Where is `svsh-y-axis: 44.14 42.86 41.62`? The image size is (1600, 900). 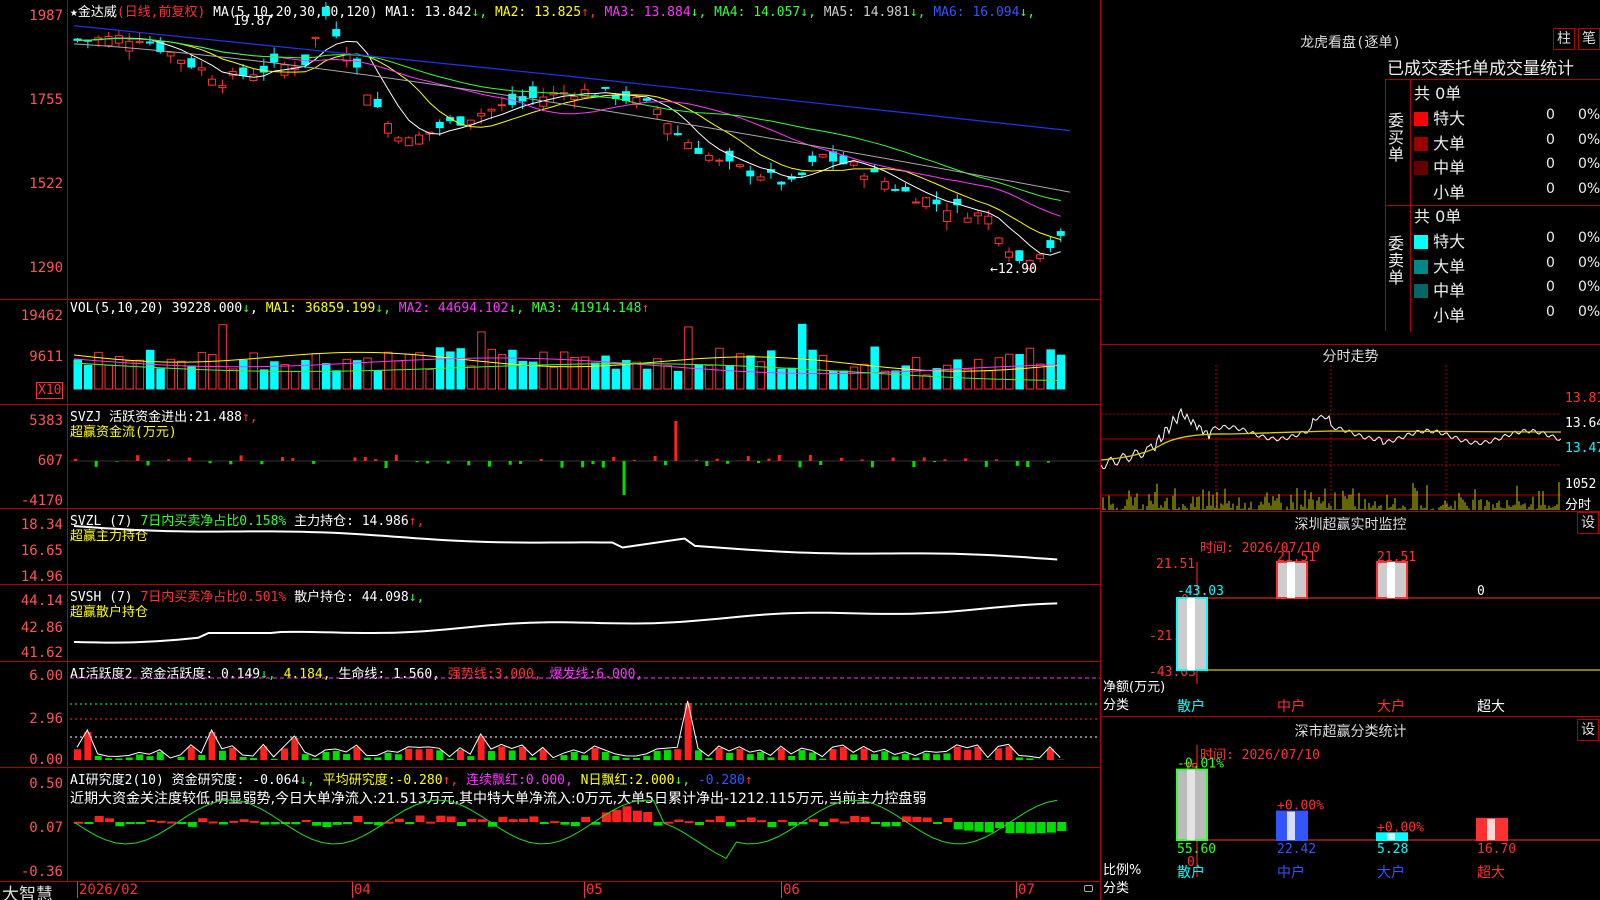
svsh-y-axis: 44.14 42.86 41.62 is located at coordinates (34, 623).